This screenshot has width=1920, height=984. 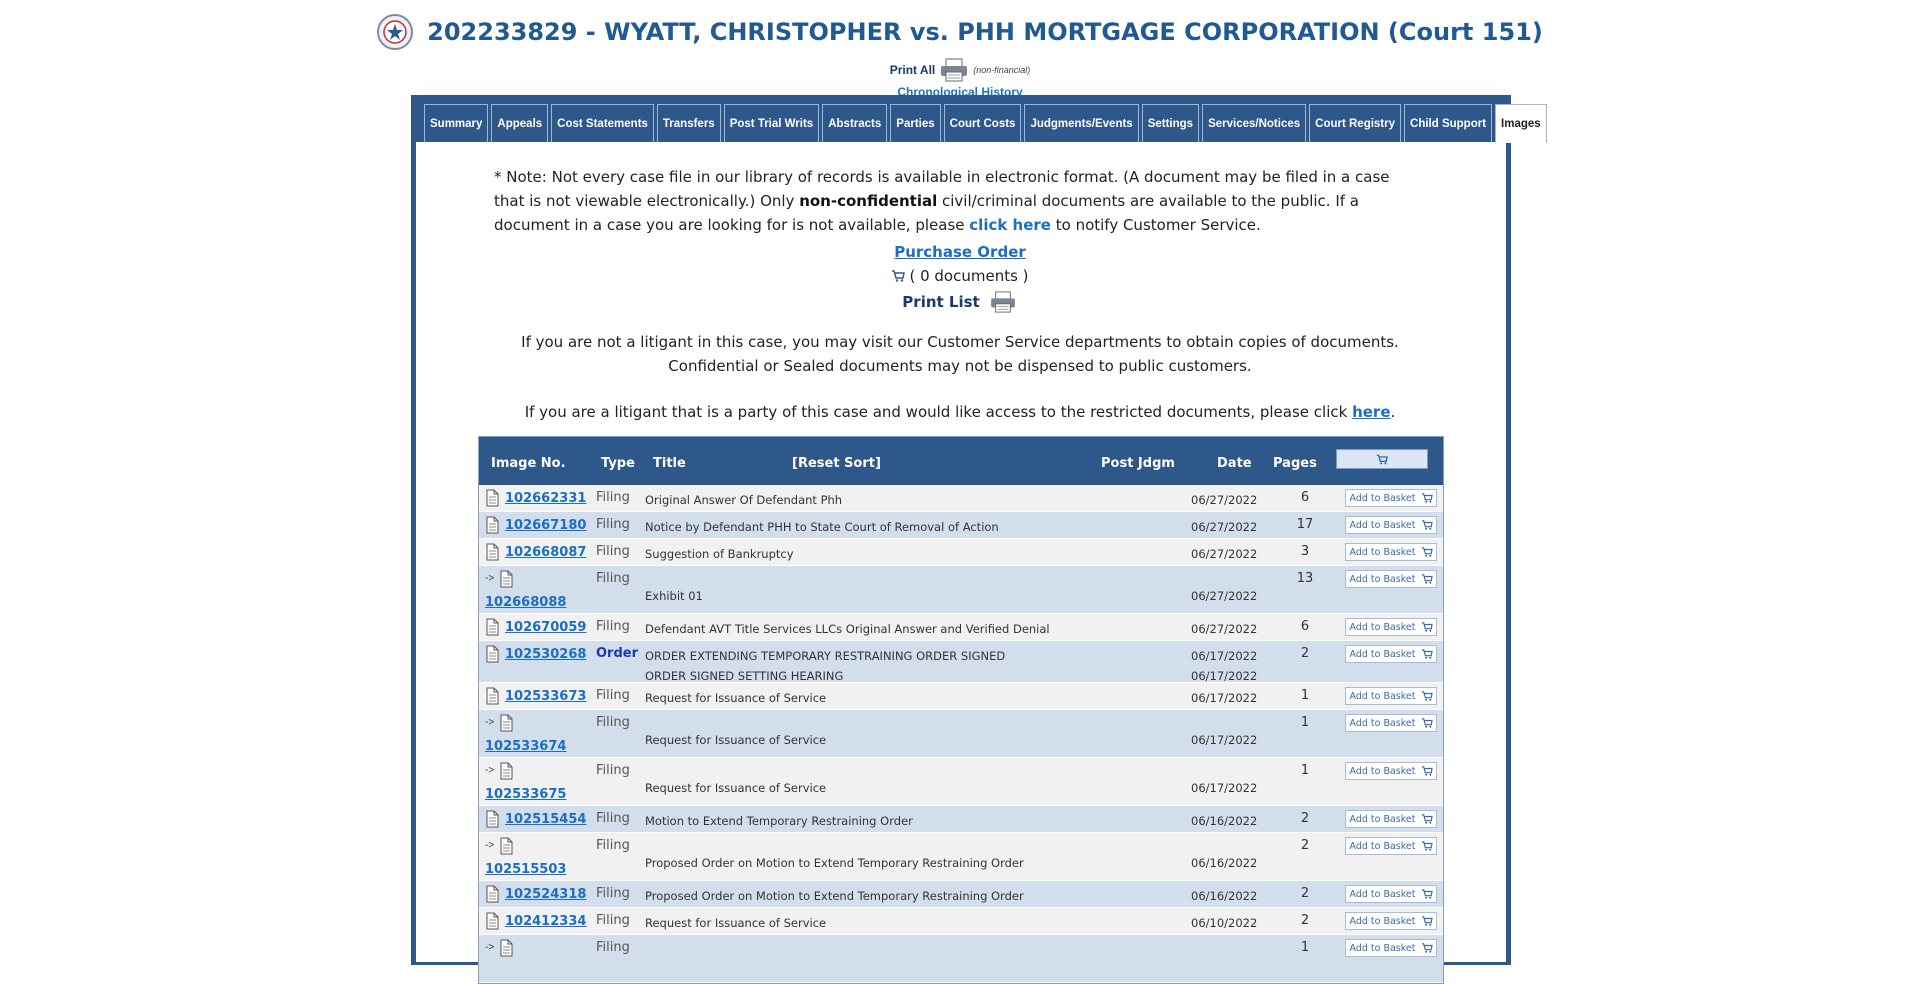 I want to click on col-title: Title, so click(x=669, y=463).